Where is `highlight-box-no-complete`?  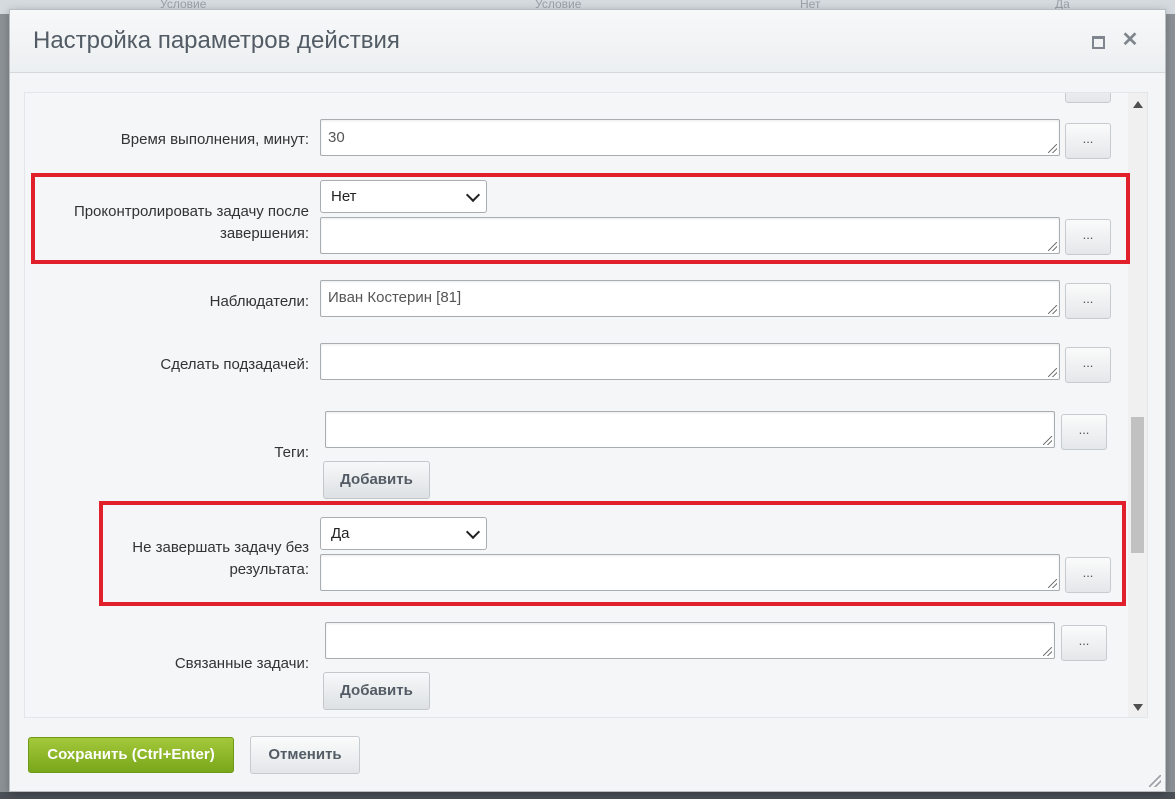
highlight-box-no-complete is located at coordinates (612, 553).